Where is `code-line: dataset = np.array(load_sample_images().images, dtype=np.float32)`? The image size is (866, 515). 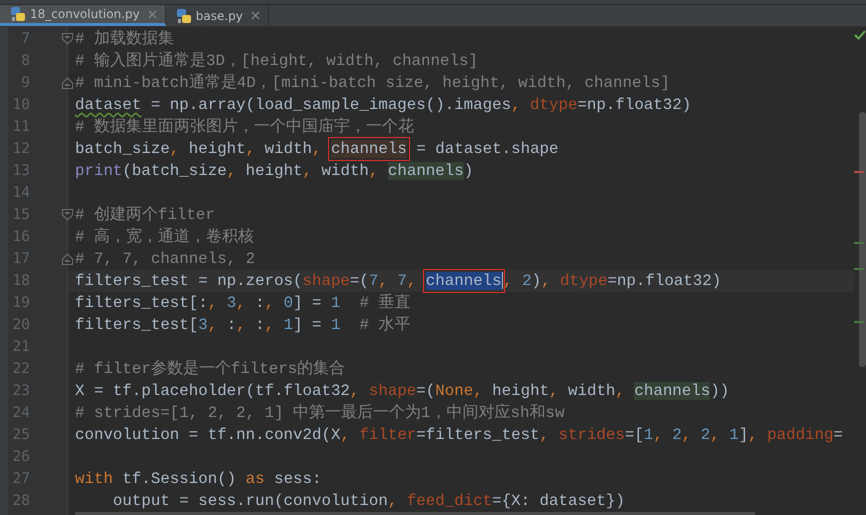 code-line: dataset = np.array(load_sample_images().images, dtype=np.float32) is located at coordinates (383, 105).